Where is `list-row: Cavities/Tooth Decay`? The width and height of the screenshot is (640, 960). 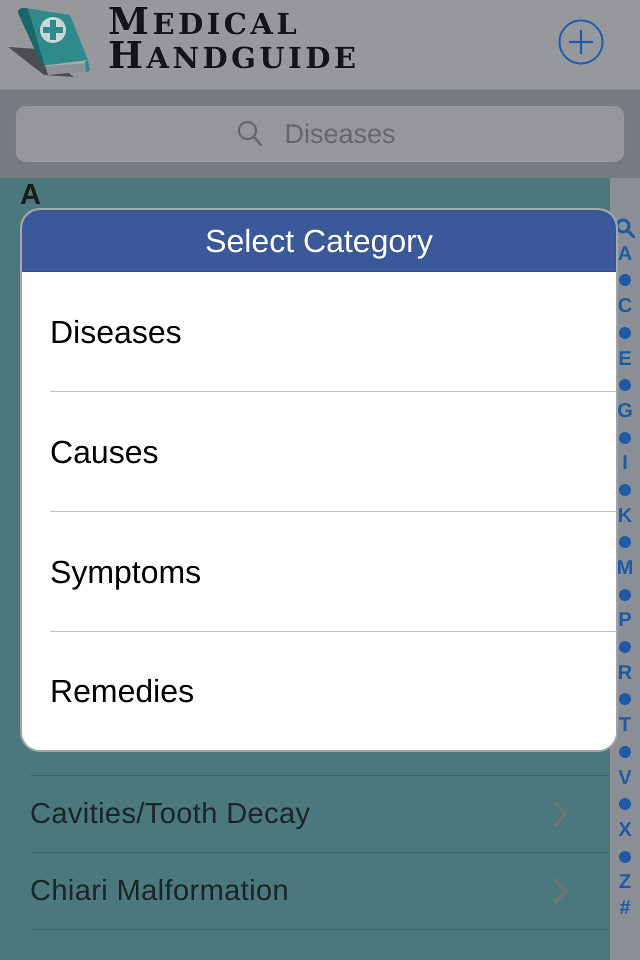
list-row: Cavities/Tooth Decay is located at coordinates (320, 814).